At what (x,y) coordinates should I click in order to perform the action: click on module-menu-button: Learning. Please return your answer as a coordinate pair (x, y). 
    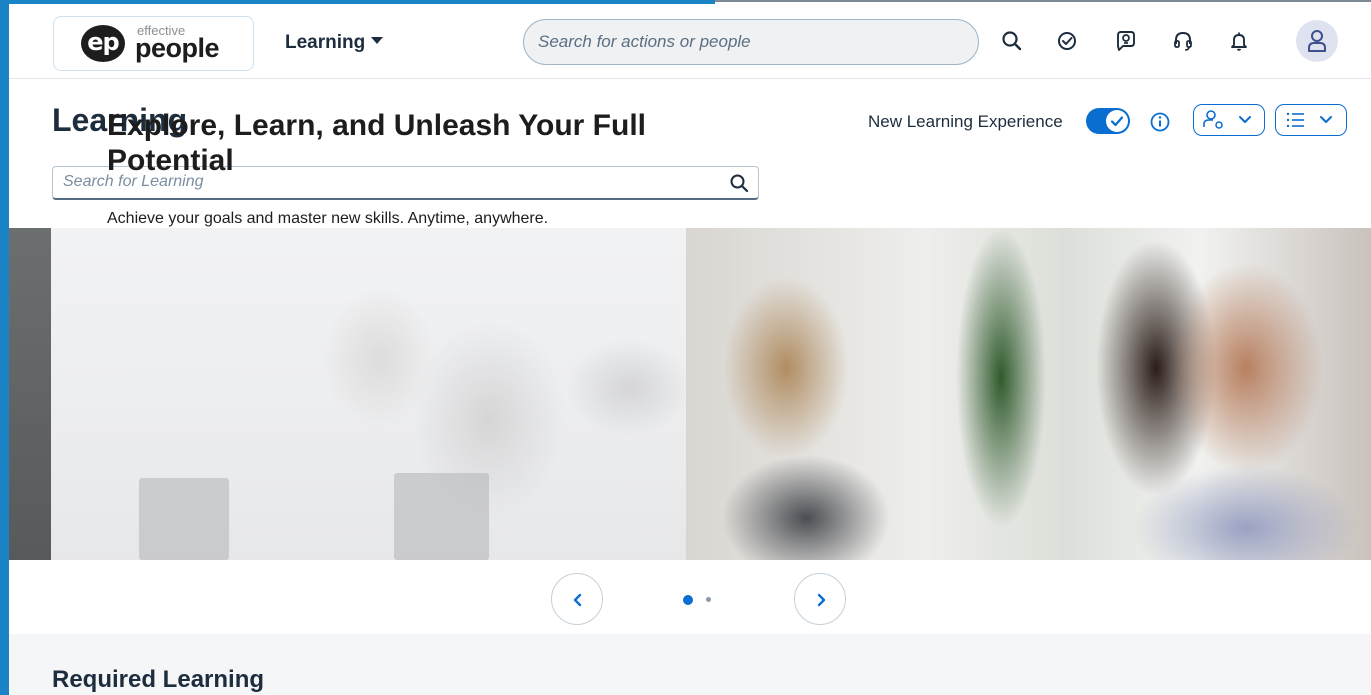
    Looking at the image, I should click on (334, 43).